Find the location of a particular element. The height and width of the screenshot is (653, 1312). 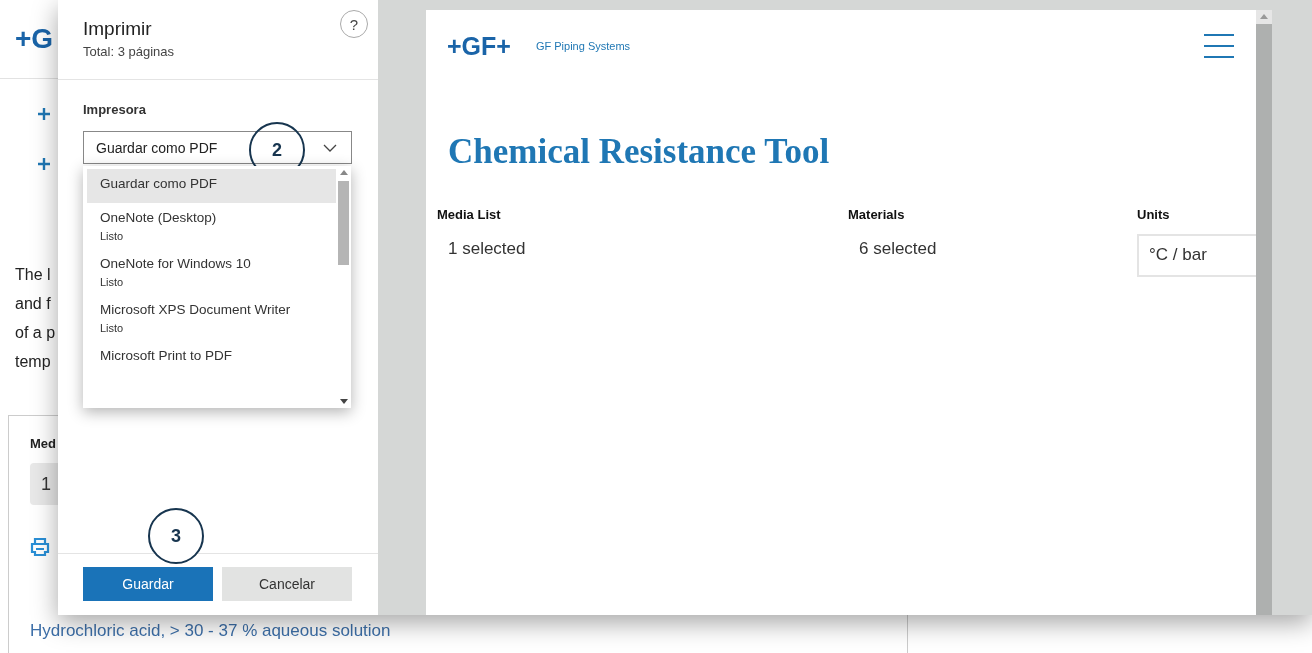

paragraph-line: of a p is located at coordinates (35, 333).